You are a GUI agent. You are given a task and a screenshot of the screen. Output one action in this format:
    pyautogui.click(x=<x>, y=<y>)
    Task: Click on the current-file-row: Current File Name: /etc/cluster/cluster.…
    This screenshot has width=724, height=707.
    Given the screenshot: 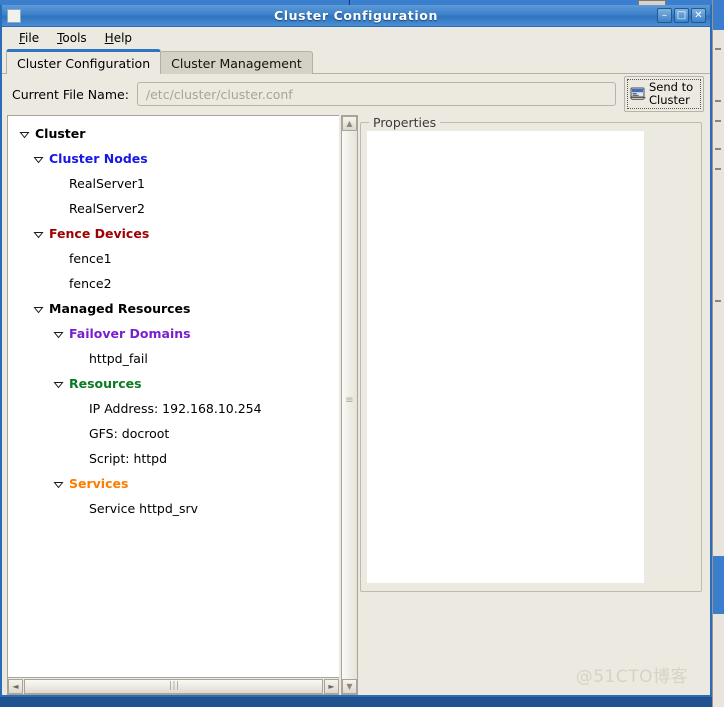 What is the action you would take?
    pyautogui.click(x=356, y=94)
    